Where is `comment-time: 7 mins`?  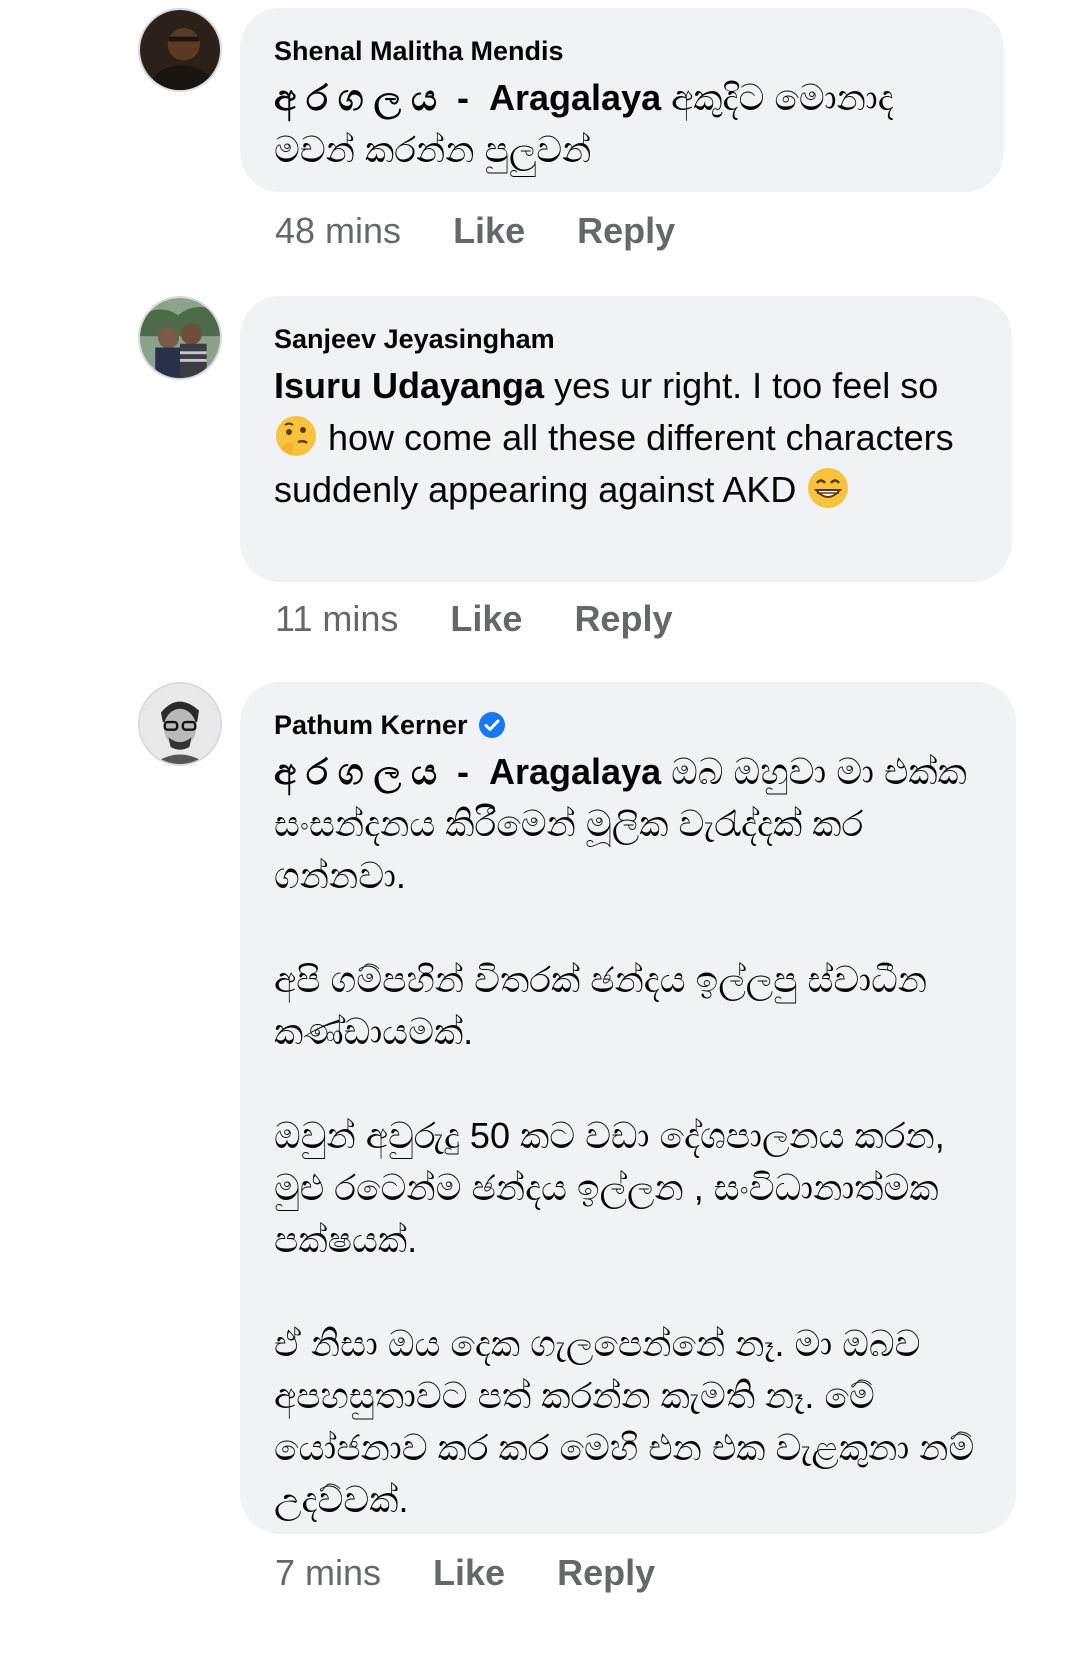
comment-time: 7 mins is located at coordinates (328, 1573).